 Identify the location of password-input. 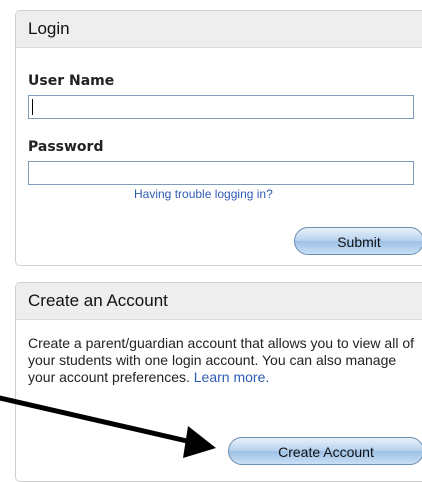
(221, 173).